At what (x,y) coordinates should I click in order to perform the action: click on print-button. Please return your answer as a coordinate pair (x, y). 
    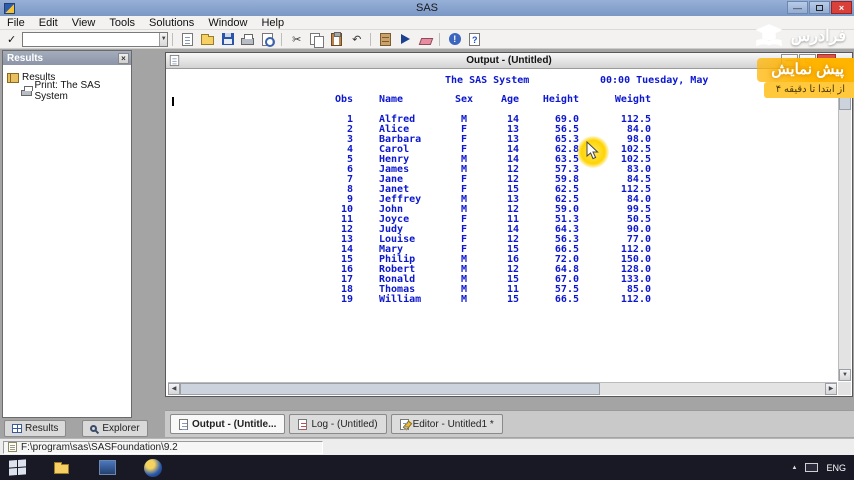
    Looking at the image, I should click on (247, 39).